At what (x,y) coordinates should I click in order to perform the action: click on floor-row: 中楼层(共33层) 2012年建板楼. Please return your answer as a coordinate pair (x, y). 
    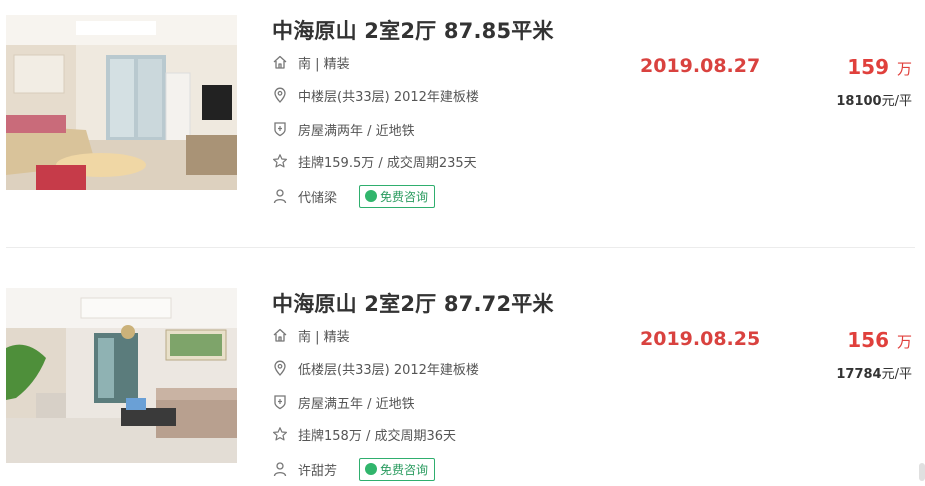
    Looking at the image, I should click on (375, 95).